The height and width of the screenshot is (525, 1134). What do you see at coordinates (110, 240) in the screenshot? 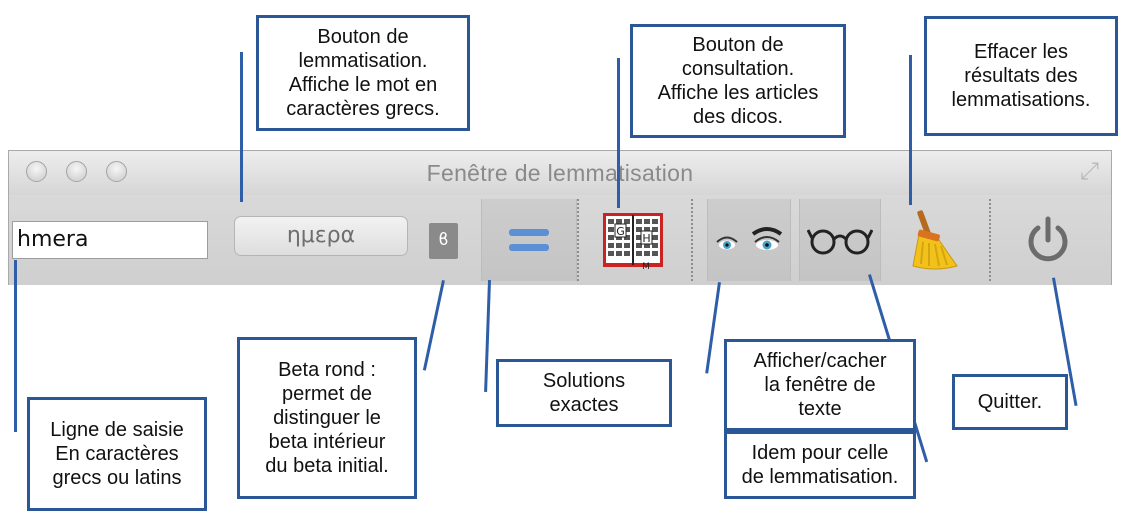
I see `search-input: hmera` at bounding box center [110, 240].